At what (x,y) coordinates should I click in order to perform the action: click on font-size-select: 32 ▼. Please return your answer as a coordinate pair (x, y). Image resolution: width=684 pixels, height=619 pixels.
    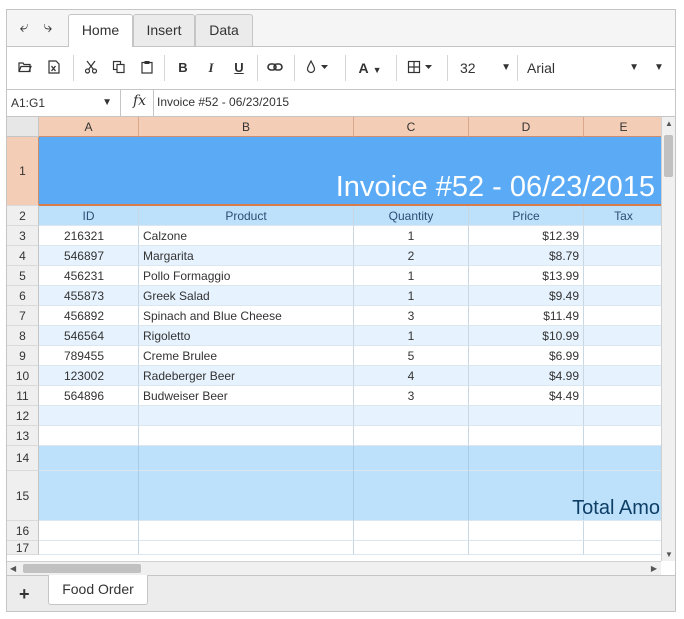
    Looking at the image, I should click on (483, 68).